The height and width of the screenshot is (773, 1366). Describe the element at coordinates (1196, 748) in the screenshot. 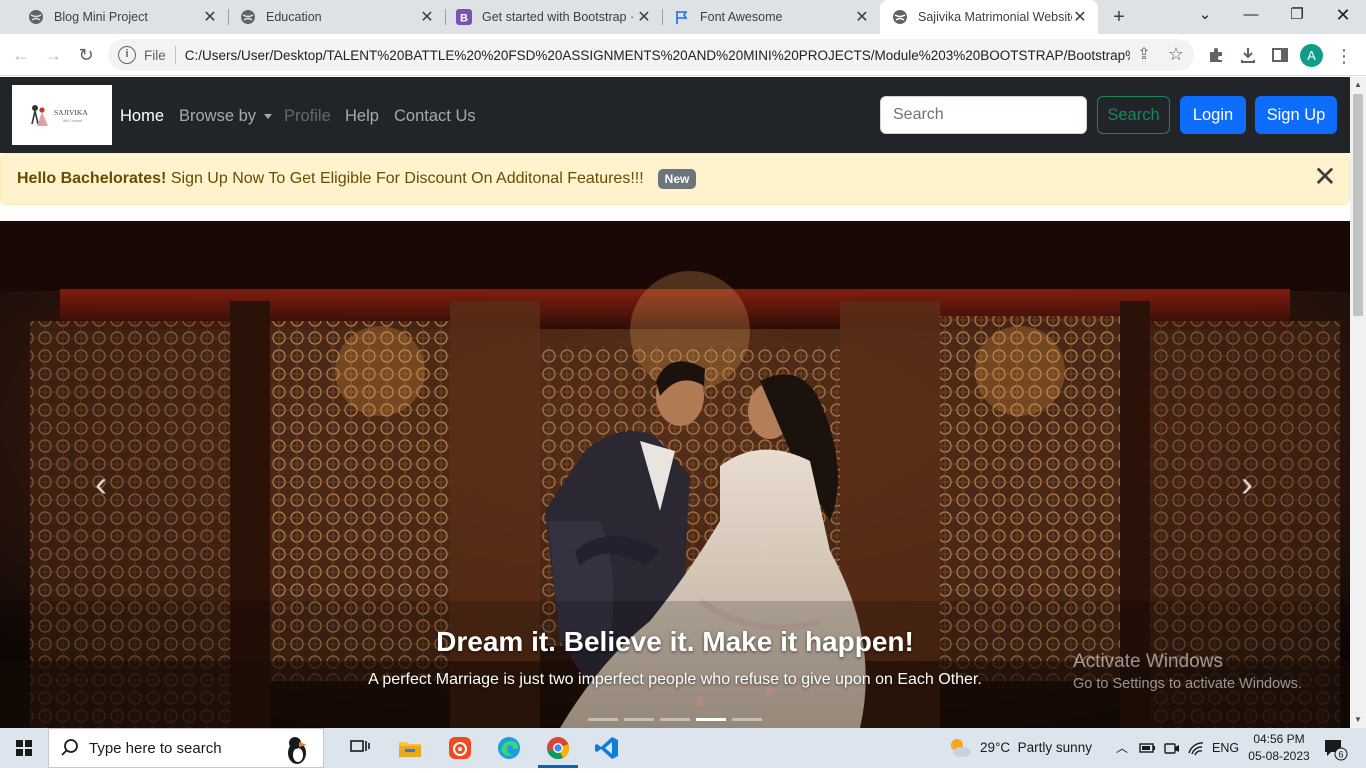

I see `wifi-icon` at that location.